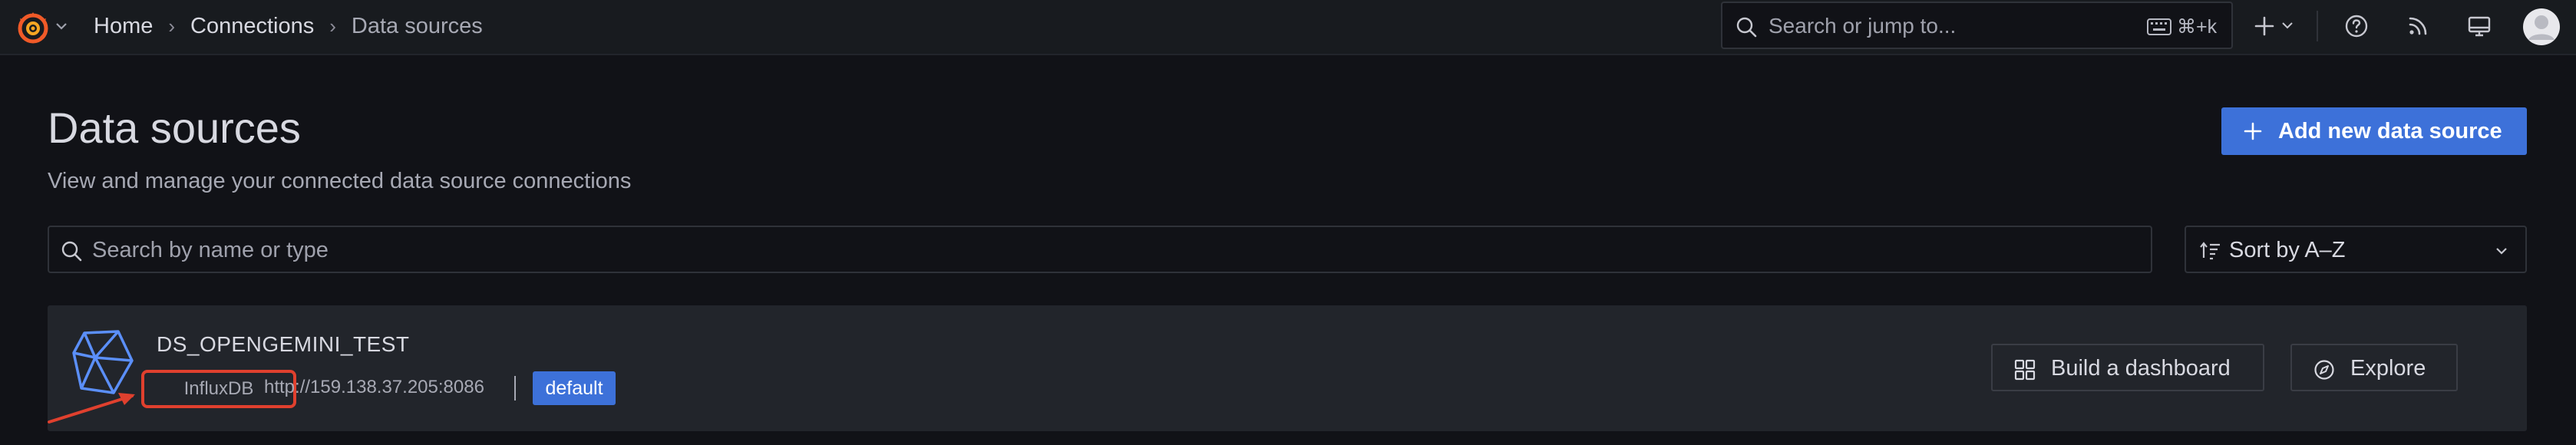 This screenshot has width=2576, height=445. What do you see at coordinates (252, 27) in the screenshot?
I see `breadcrumb-connections: Connections` at bounding box center [252, 27].